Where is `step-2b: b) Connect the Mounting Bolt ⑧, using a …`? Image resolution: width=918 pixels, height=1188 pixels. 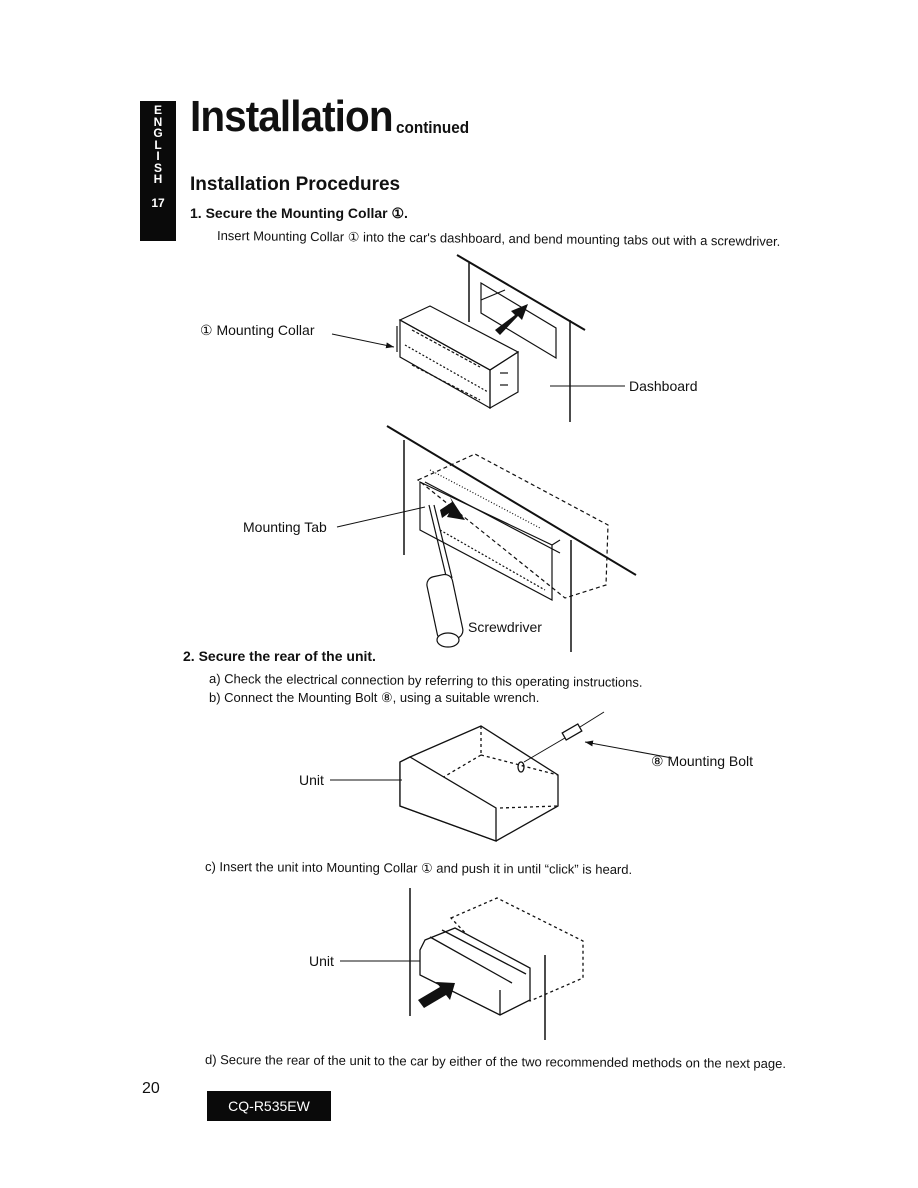
step-2b: b) Connect the Mounting Bolt ⑧, using a … is located at coordinates (374, 697).